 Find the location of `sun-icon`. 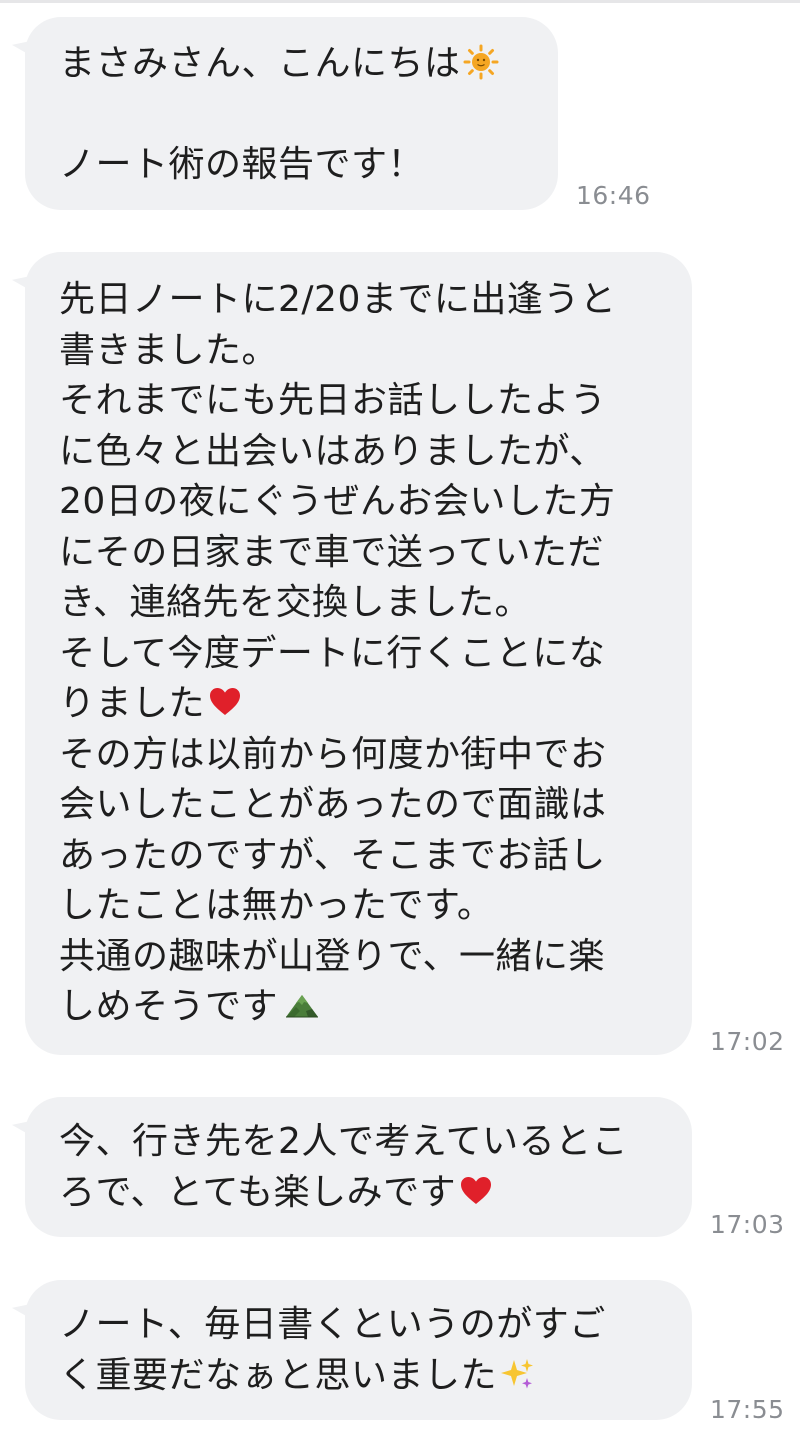

sun-icon is located at coordinates (481, 62).